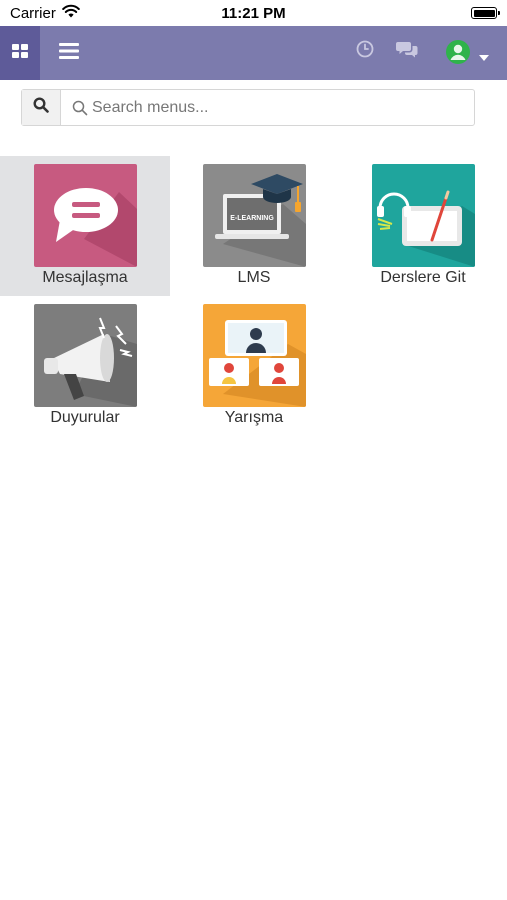  What do you see at coordinates (458, 54) in the screenshot?
I see `user-avatar-icon` at bounding box center [458, 54].